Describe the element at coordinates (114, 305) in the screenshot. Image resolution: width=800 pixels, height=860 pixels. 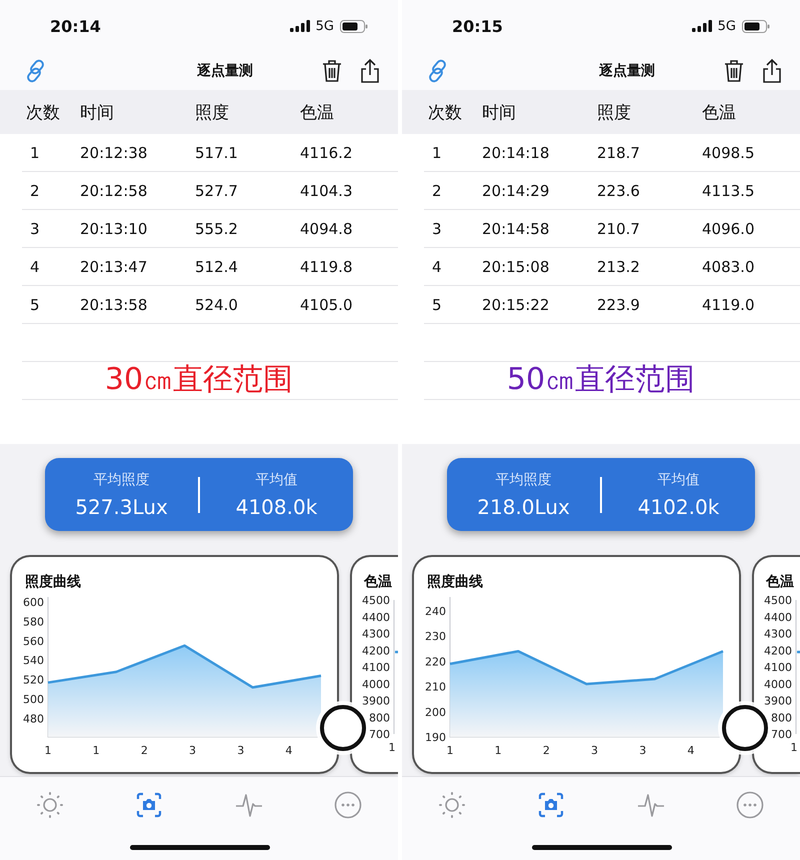
I see `table-cell-text: 20:13:58` at that location.